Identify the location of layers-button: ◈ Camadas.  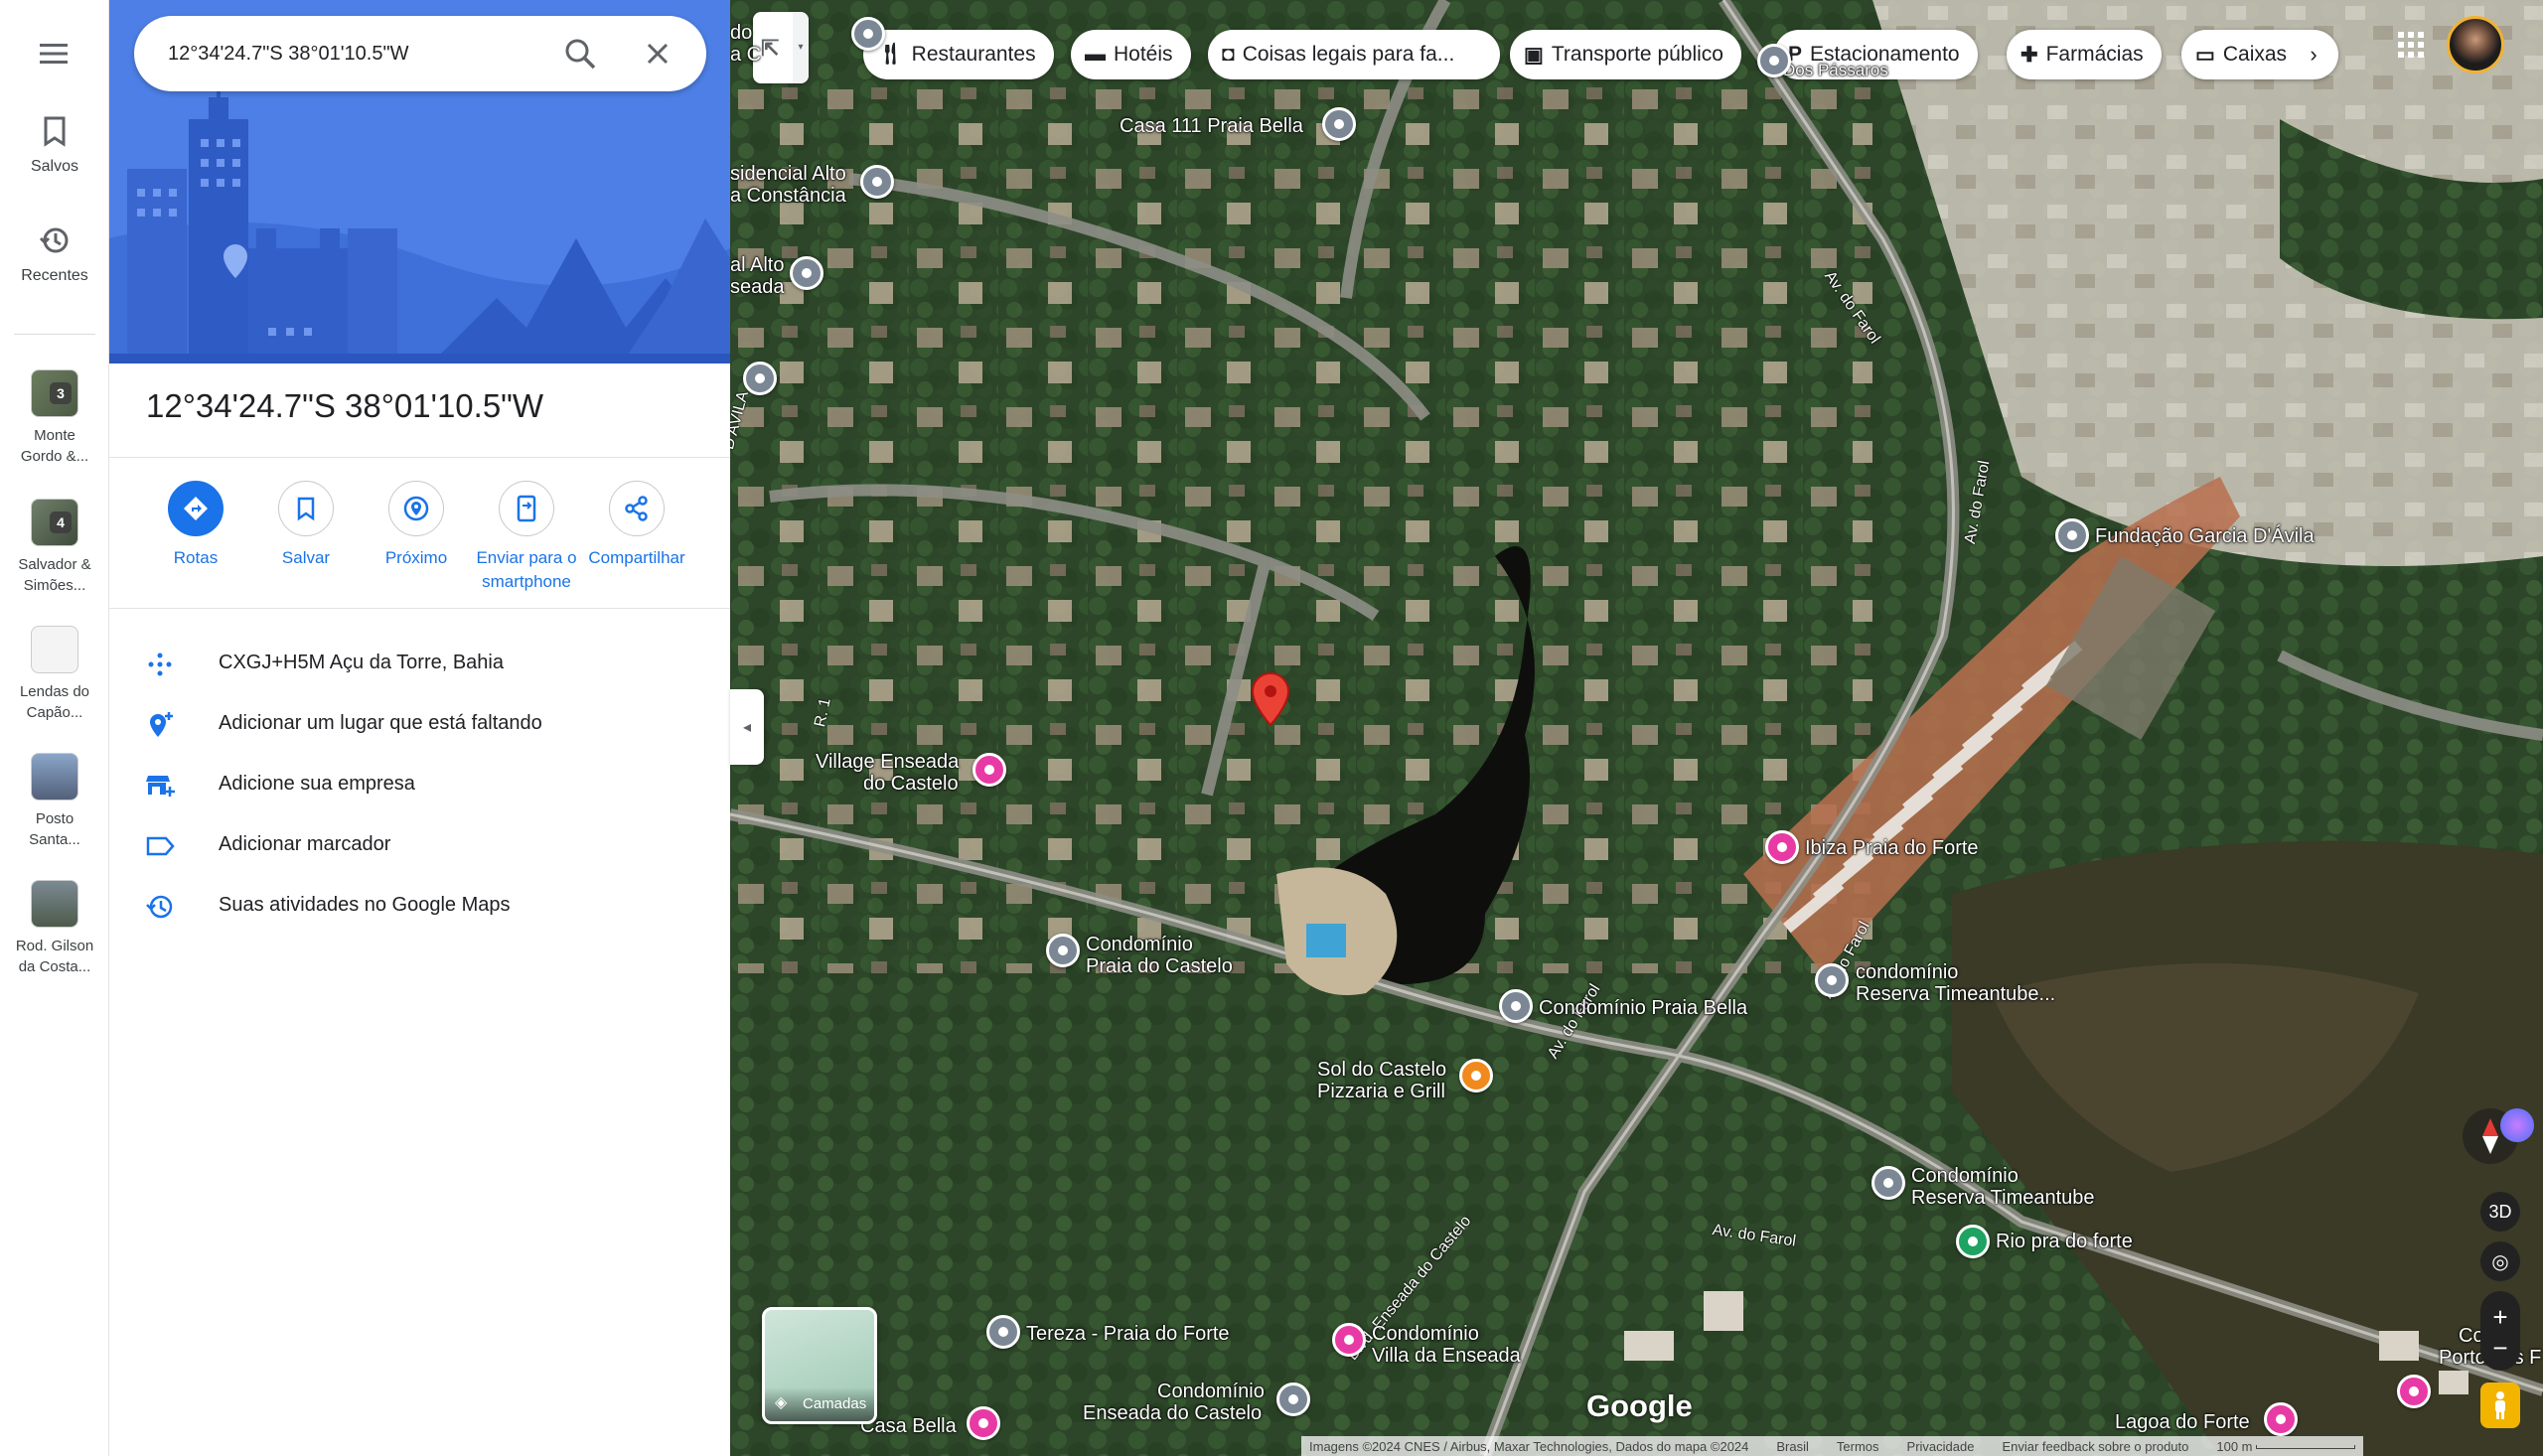
(819, 1365).